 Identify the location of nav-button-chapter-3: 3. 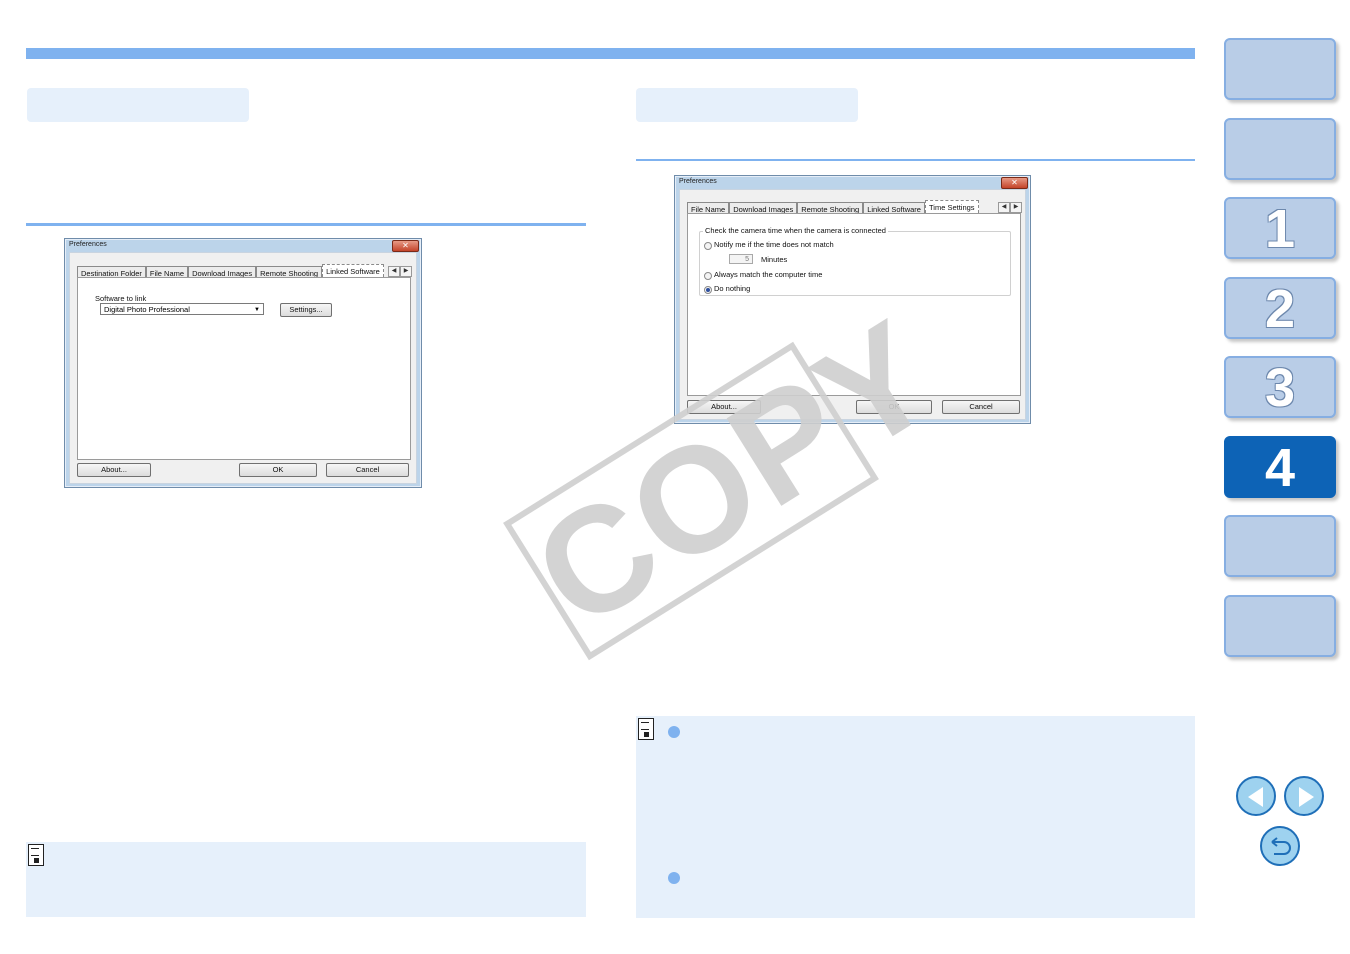
(1280, 387).